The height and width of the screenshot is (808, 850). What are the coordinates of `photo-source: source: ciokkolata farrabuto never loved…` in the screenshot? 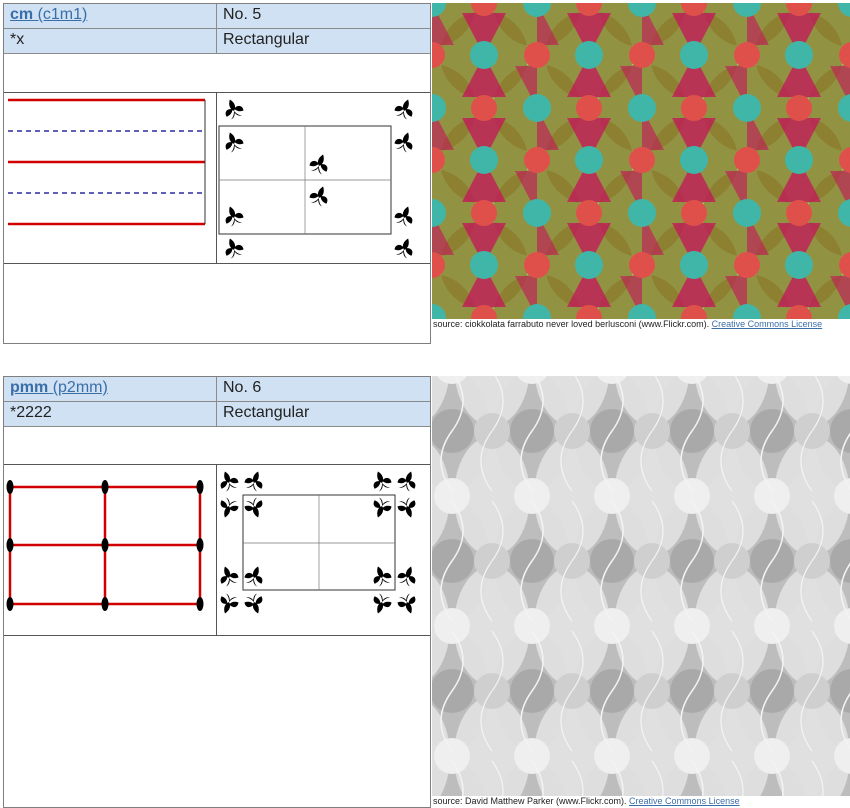 It's located at (640, 324).